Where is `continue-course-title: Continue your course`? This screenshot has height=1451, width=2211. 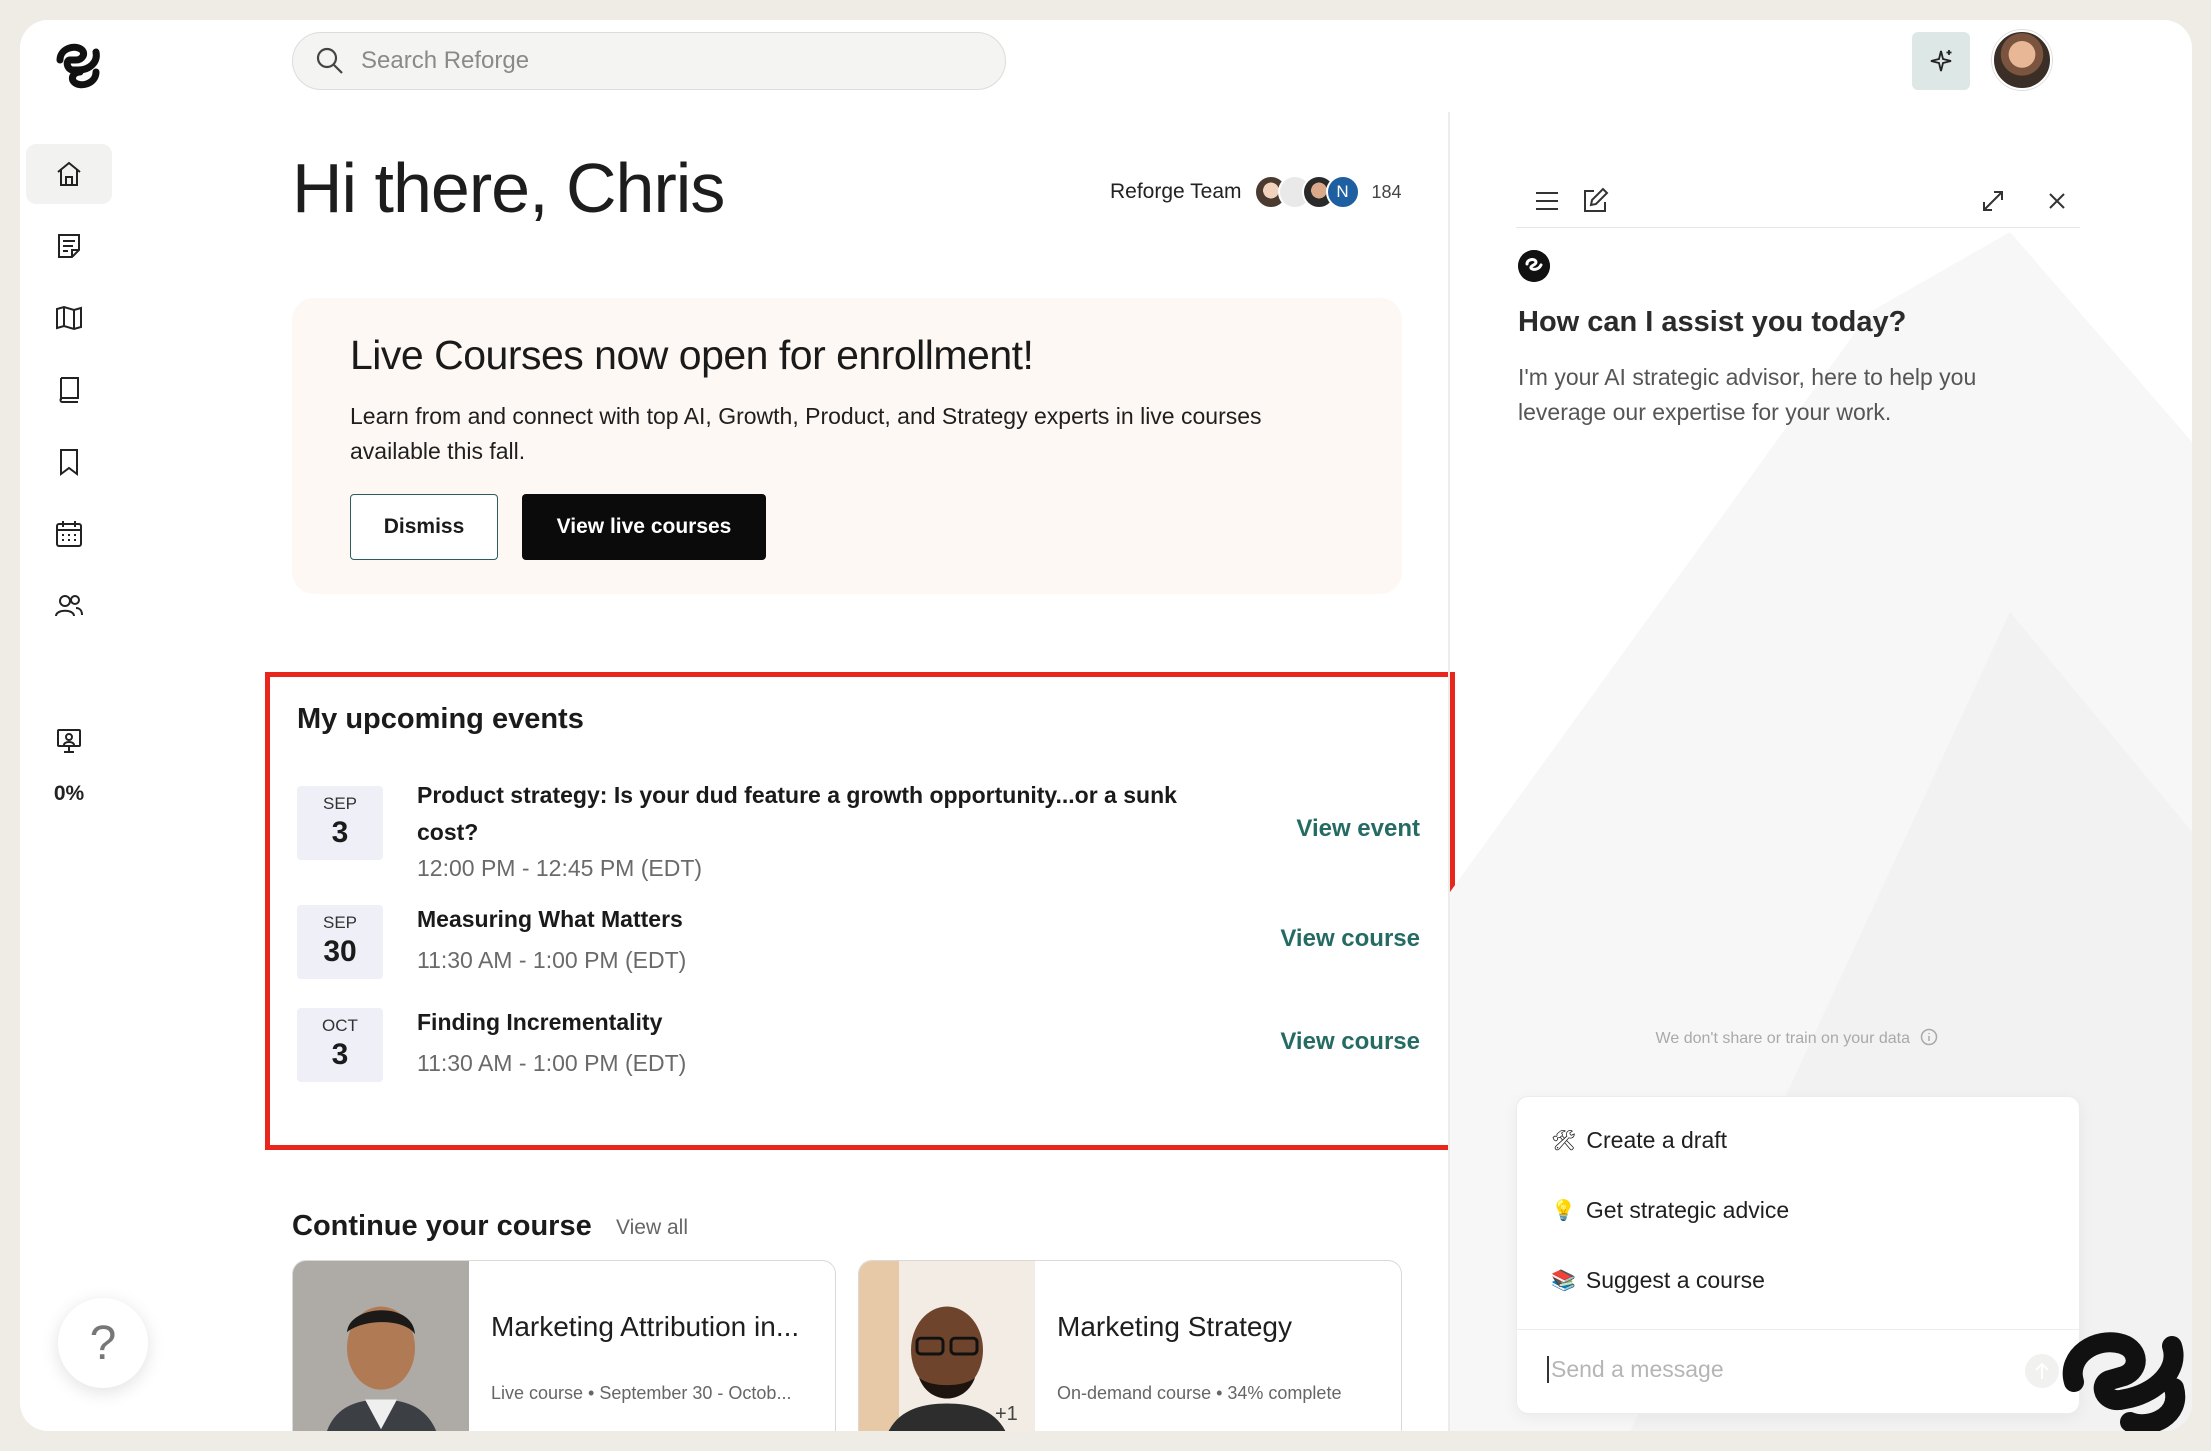 continue-course-title: Continue your course is located at coordinates (442, 1226).